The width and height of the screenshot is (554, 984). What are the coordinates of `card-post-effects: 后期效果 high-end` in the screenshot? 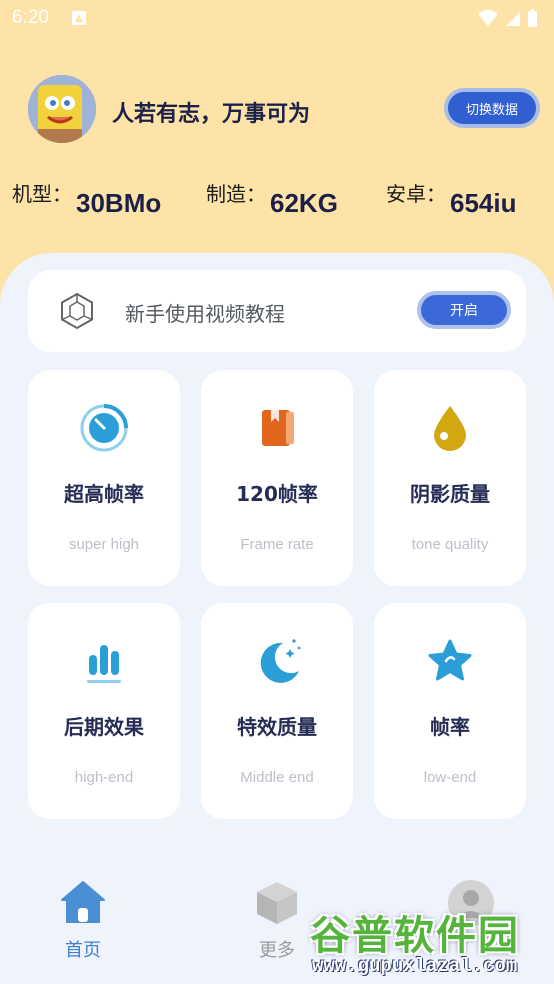 It's located at (104, 711).